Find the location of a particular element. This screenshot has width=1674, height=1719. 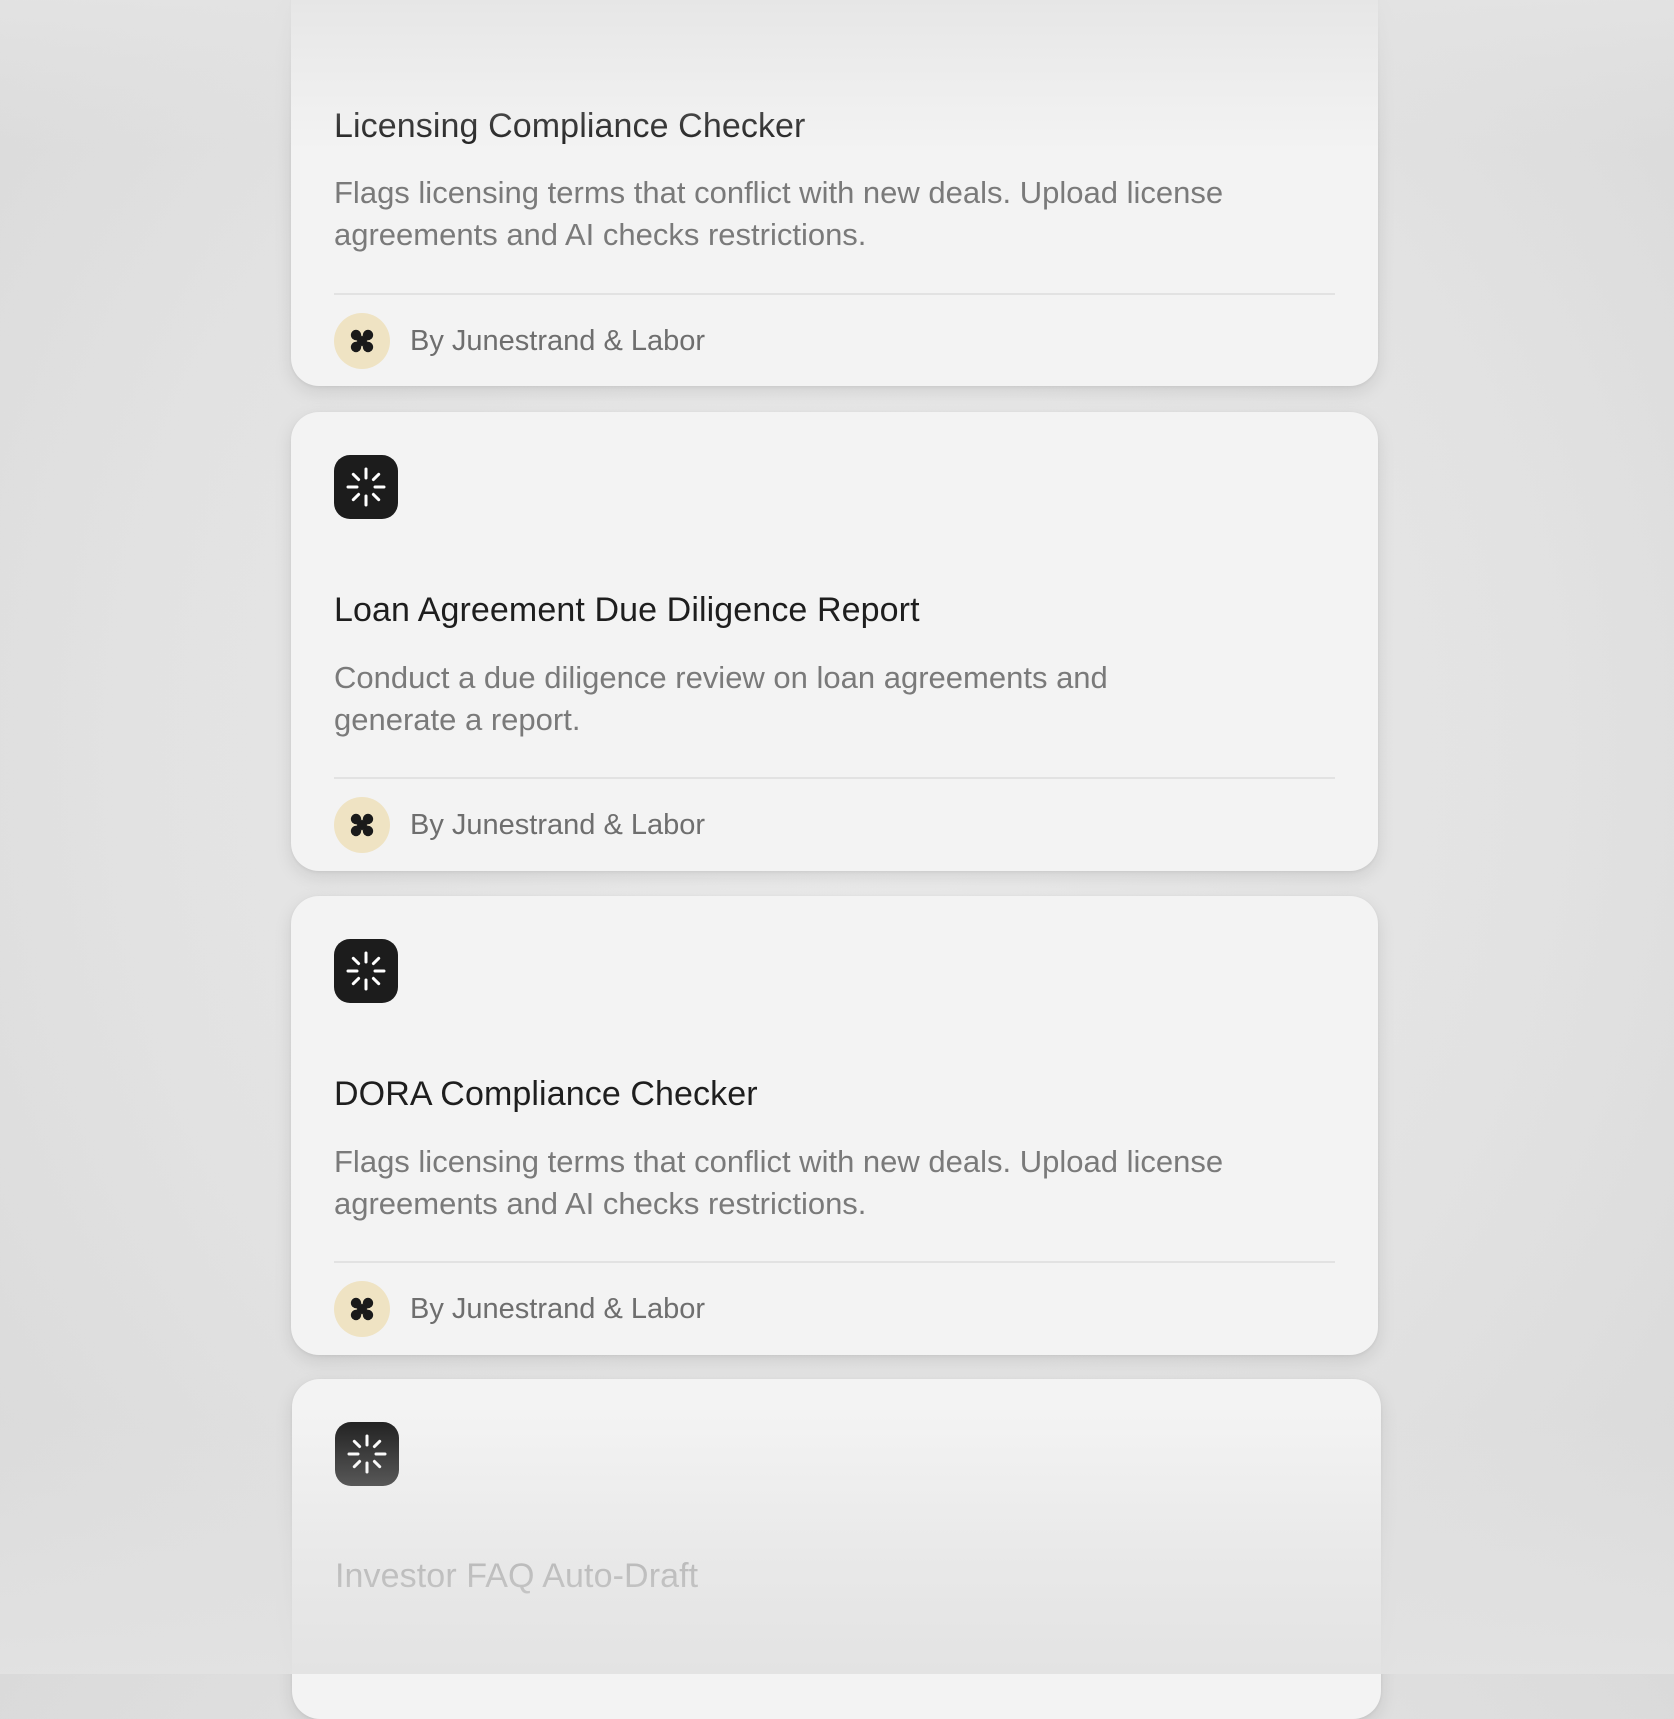

card-title: Loan Agreement Due Diligence Report is located at coordinates (627, 610).